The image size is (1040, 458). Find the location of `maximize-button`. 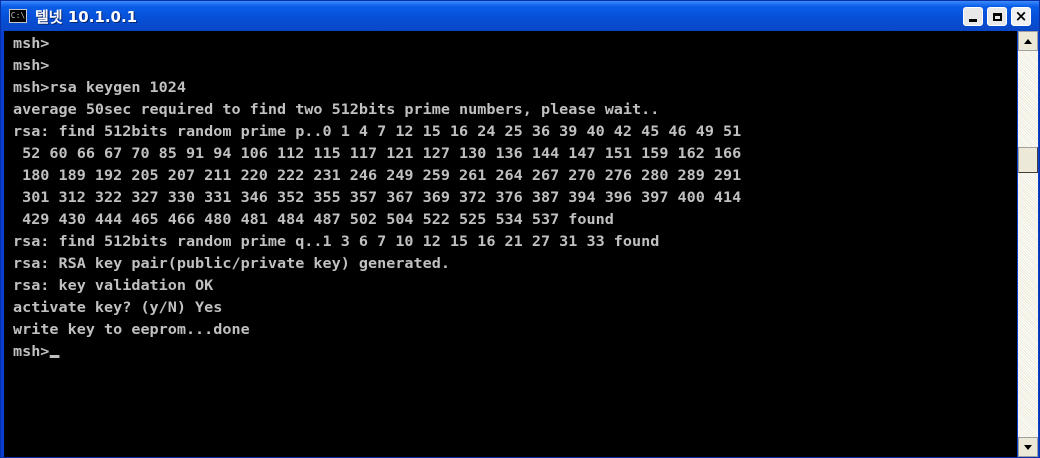

maximize-button is located at coordinates (997, 16).